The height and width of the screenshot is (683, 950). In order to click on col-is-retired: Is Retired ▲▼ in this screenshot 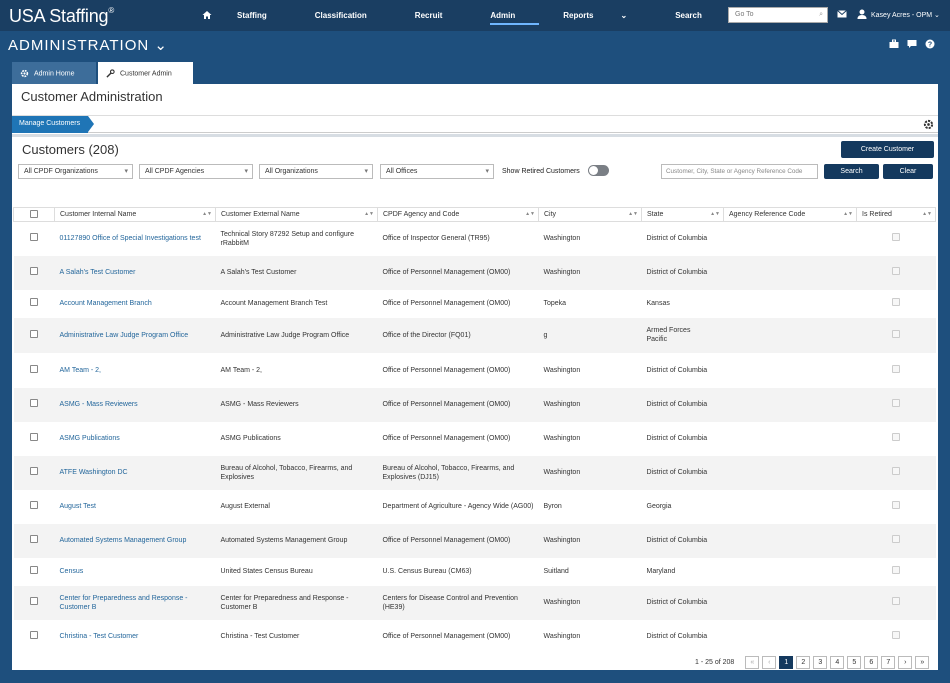, I will do `click(896, 214)`.